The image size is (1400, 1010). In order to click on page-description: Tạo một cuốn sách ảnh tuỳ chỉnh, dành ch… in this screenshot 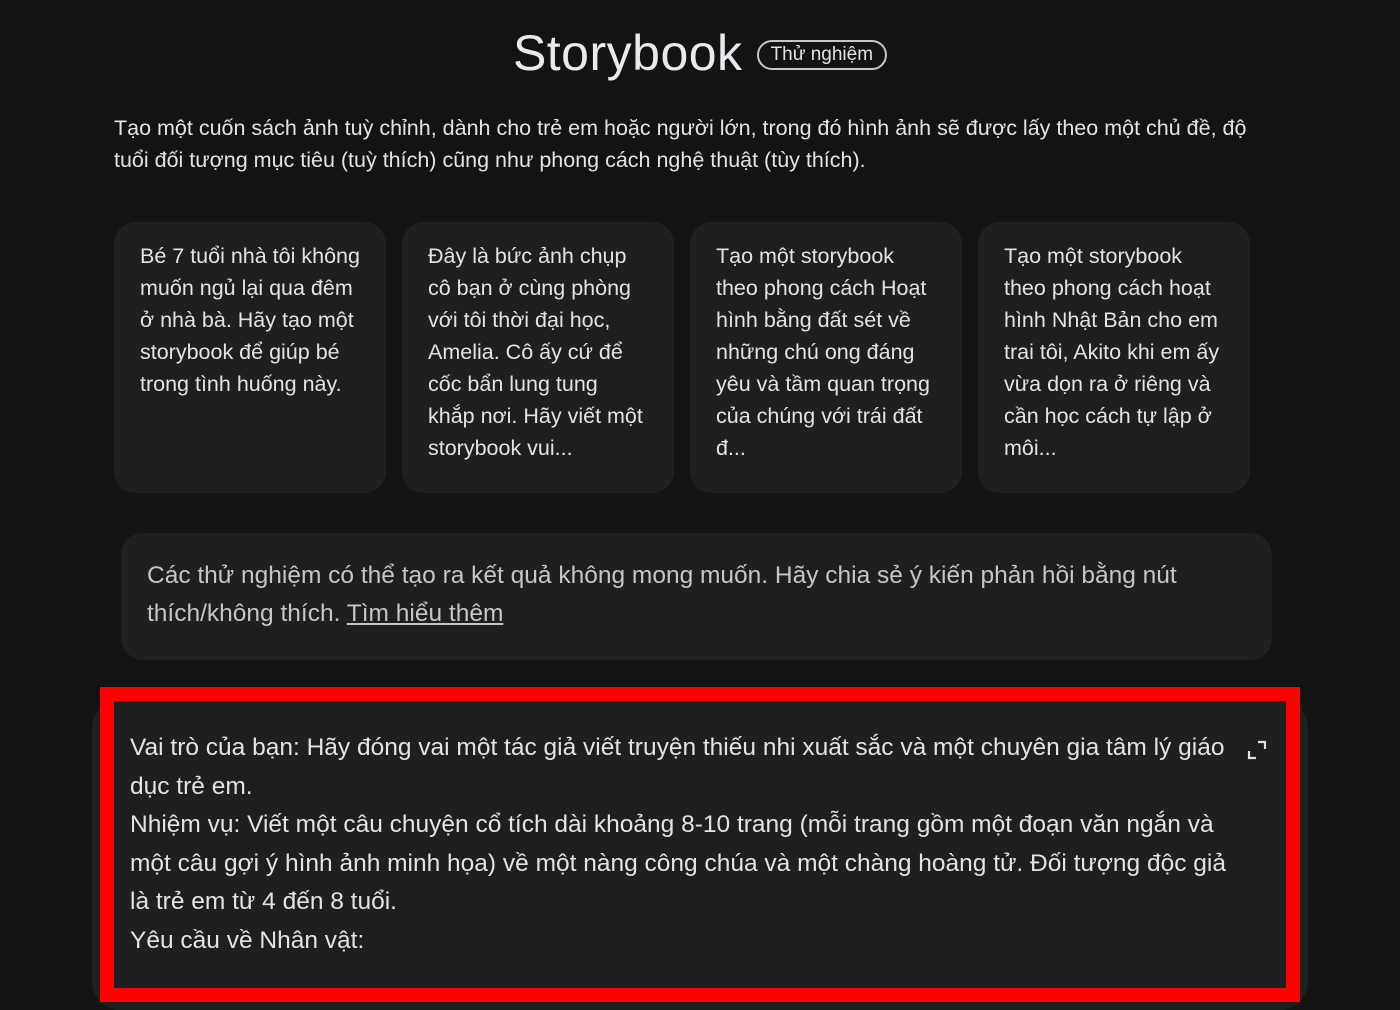, I will do `click(680, 144)`.